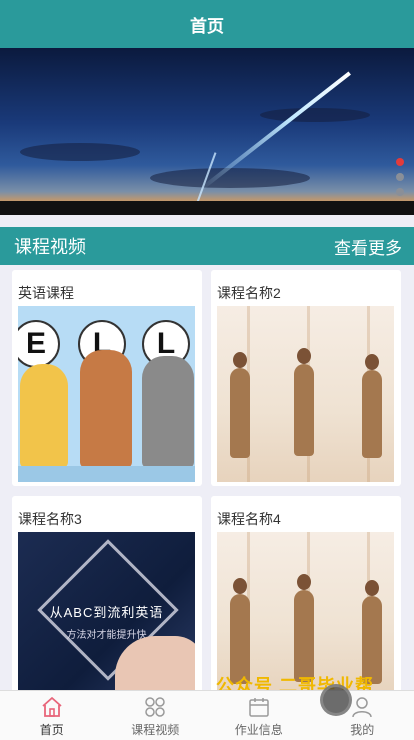 This screenshot has width=414, height=740. What do you see at coordinates (362, 707) in the screenshot?
I see `user-icon` at bounding box center [362, 707].